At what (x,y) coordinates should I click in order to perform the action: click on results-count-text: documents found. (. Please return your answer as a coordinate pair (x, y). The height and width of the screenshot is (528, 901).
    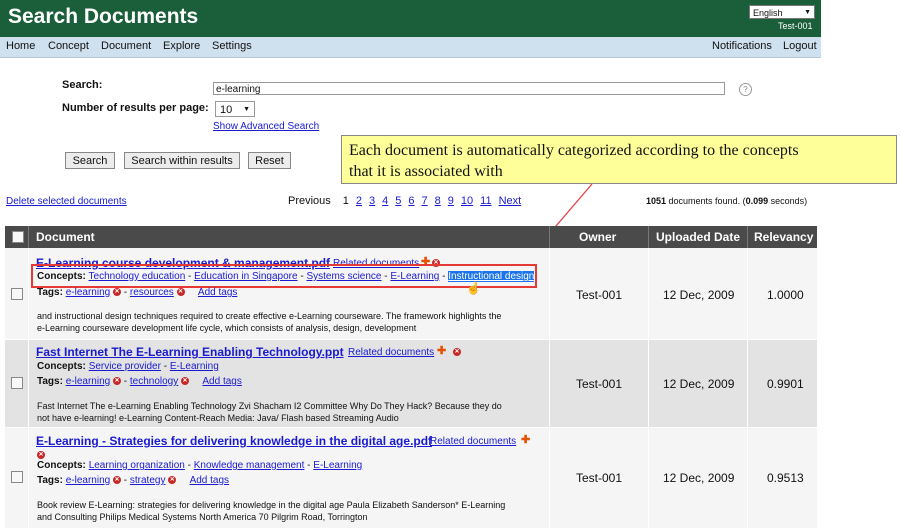
    Looking at the image, I should click on (706, 201).